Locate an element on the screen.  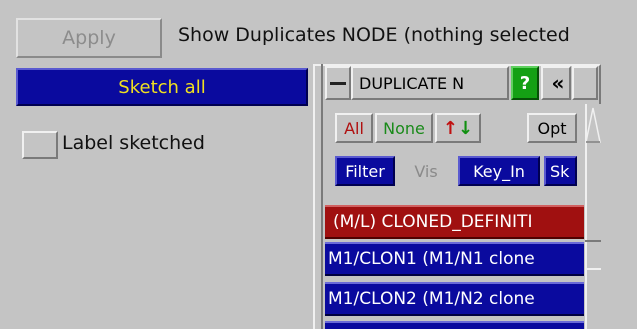
list-item: M1/CLON1 (M1/N1 clone is located at coordinates (454, 259).